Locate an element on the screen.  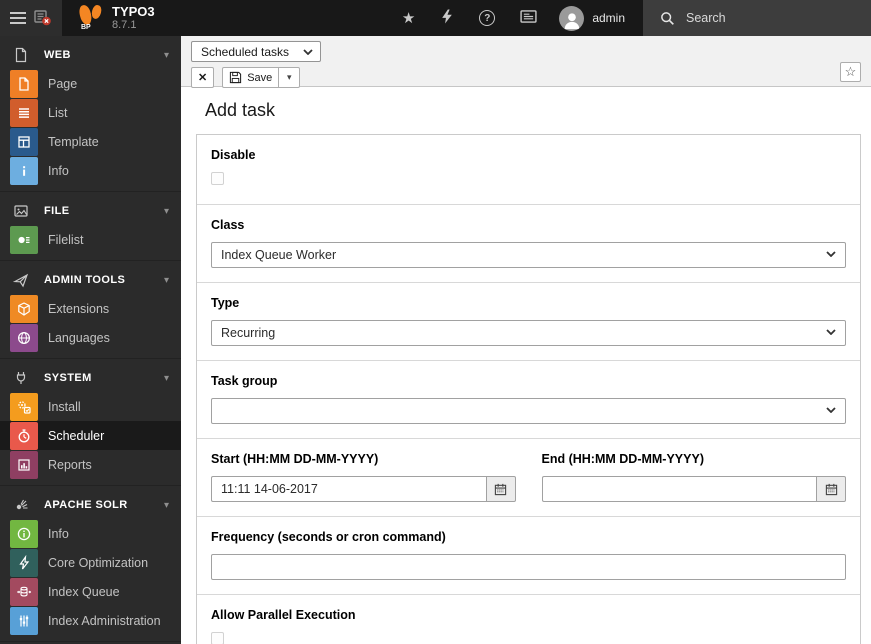
start-field-column: Start (HH:MM DD-MM-YYYY) is located at coordinates (363, 477).